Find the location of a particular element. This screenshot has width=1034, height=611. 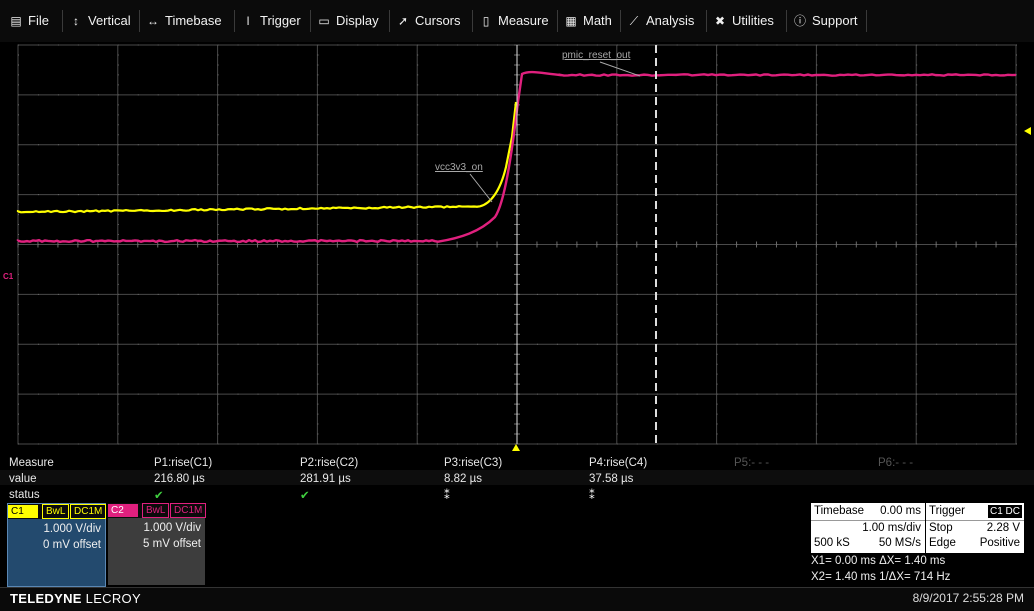

param-name: P3:rise(C3) is located at coordinates (473, 463).